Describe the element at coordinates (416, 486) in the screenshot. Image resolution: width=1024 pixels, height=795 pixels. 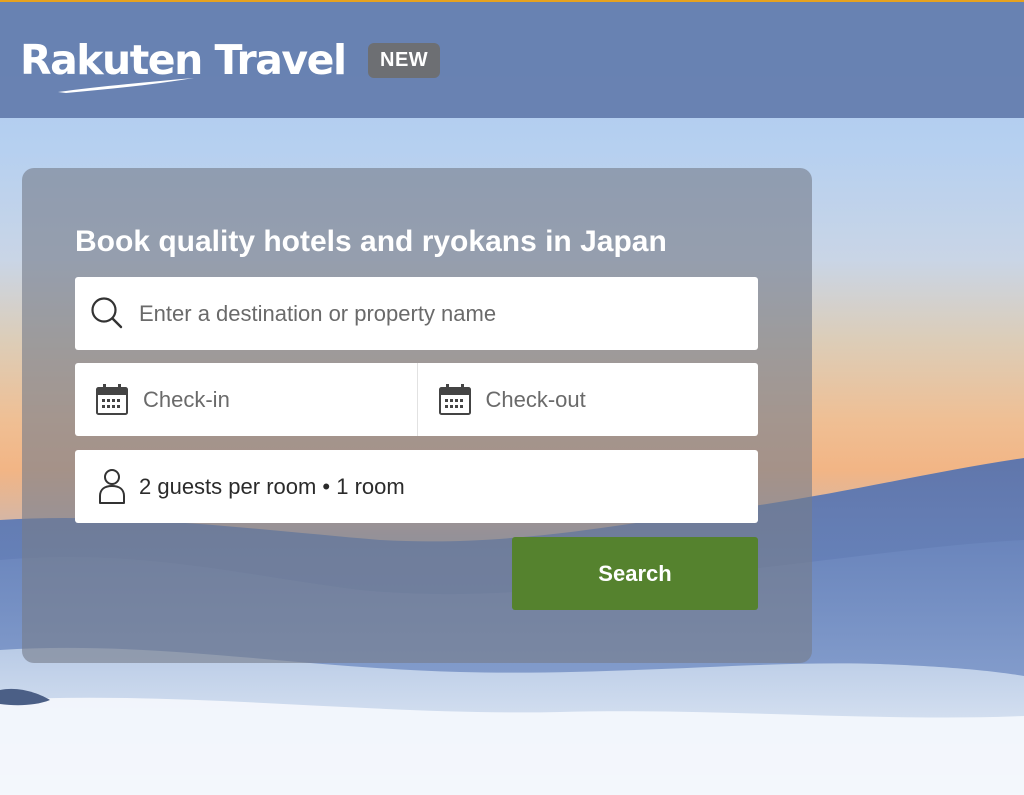
I see `guests-rooms-selector: 2 guests per room • 1 room` at that location.